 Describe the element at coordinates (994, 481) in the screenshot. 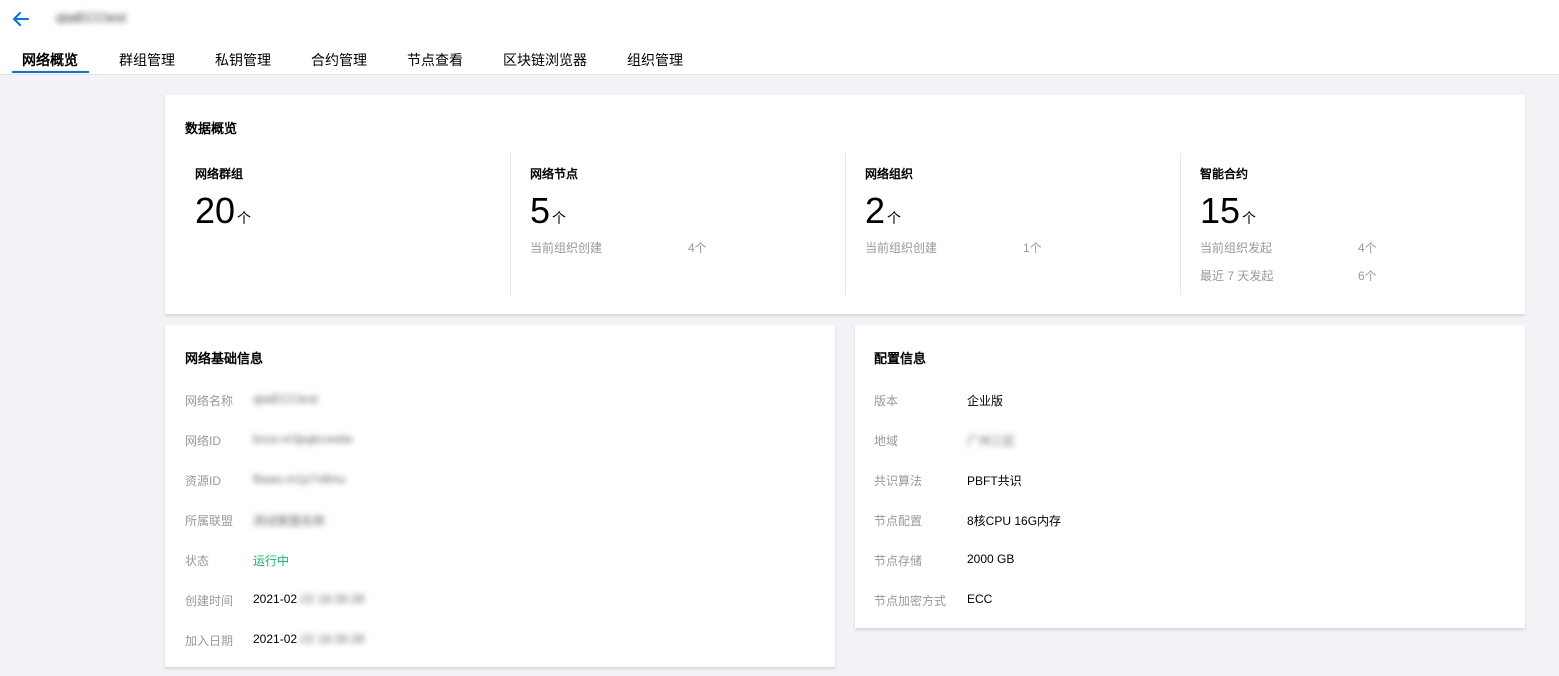

I see `info-value: PBFT共识` at that location.